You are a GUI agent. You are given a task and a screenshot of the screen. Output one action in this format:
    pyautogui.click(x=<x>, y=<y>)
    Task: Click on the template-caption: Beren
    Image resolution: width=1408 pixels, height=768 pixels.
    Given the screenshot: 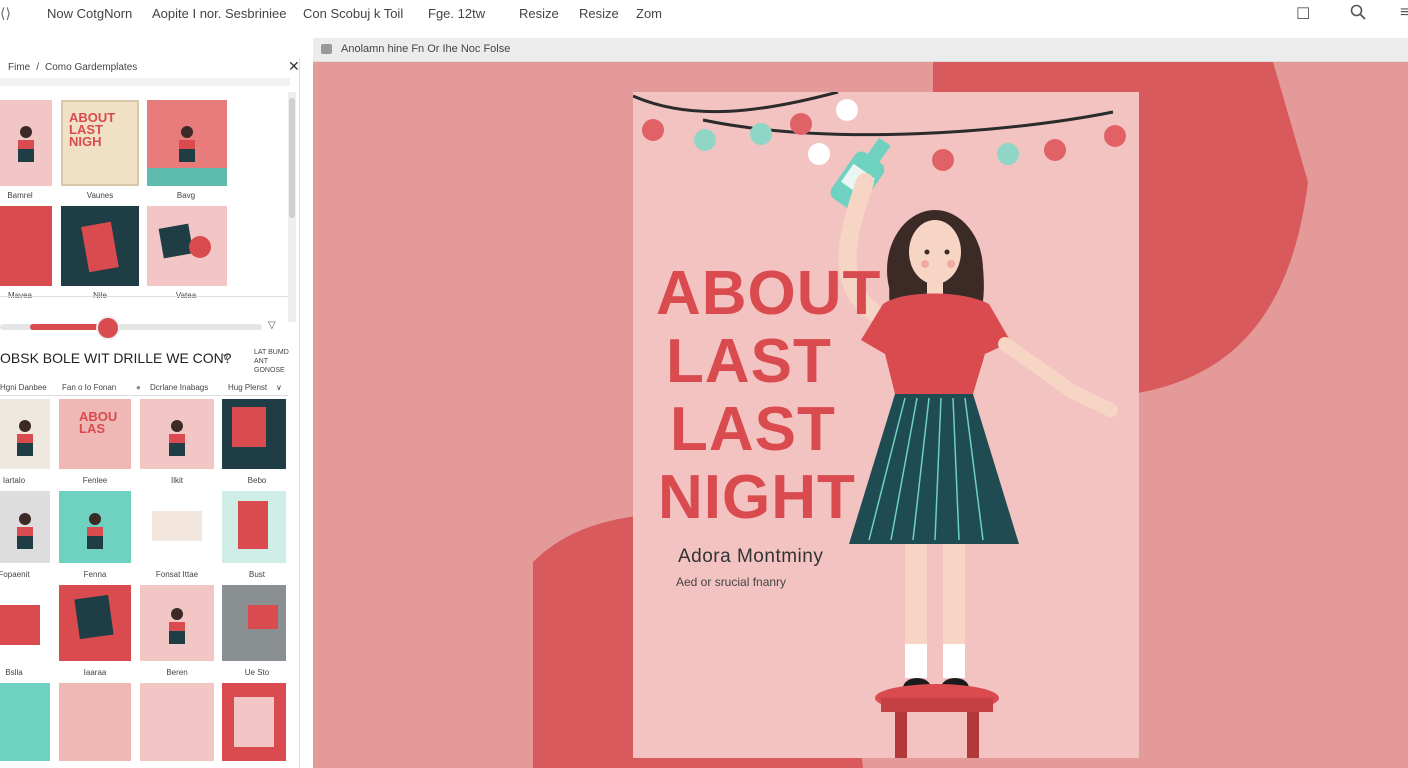 What is the action you would take?
    pyautogui.click(x=177, y=672)
    